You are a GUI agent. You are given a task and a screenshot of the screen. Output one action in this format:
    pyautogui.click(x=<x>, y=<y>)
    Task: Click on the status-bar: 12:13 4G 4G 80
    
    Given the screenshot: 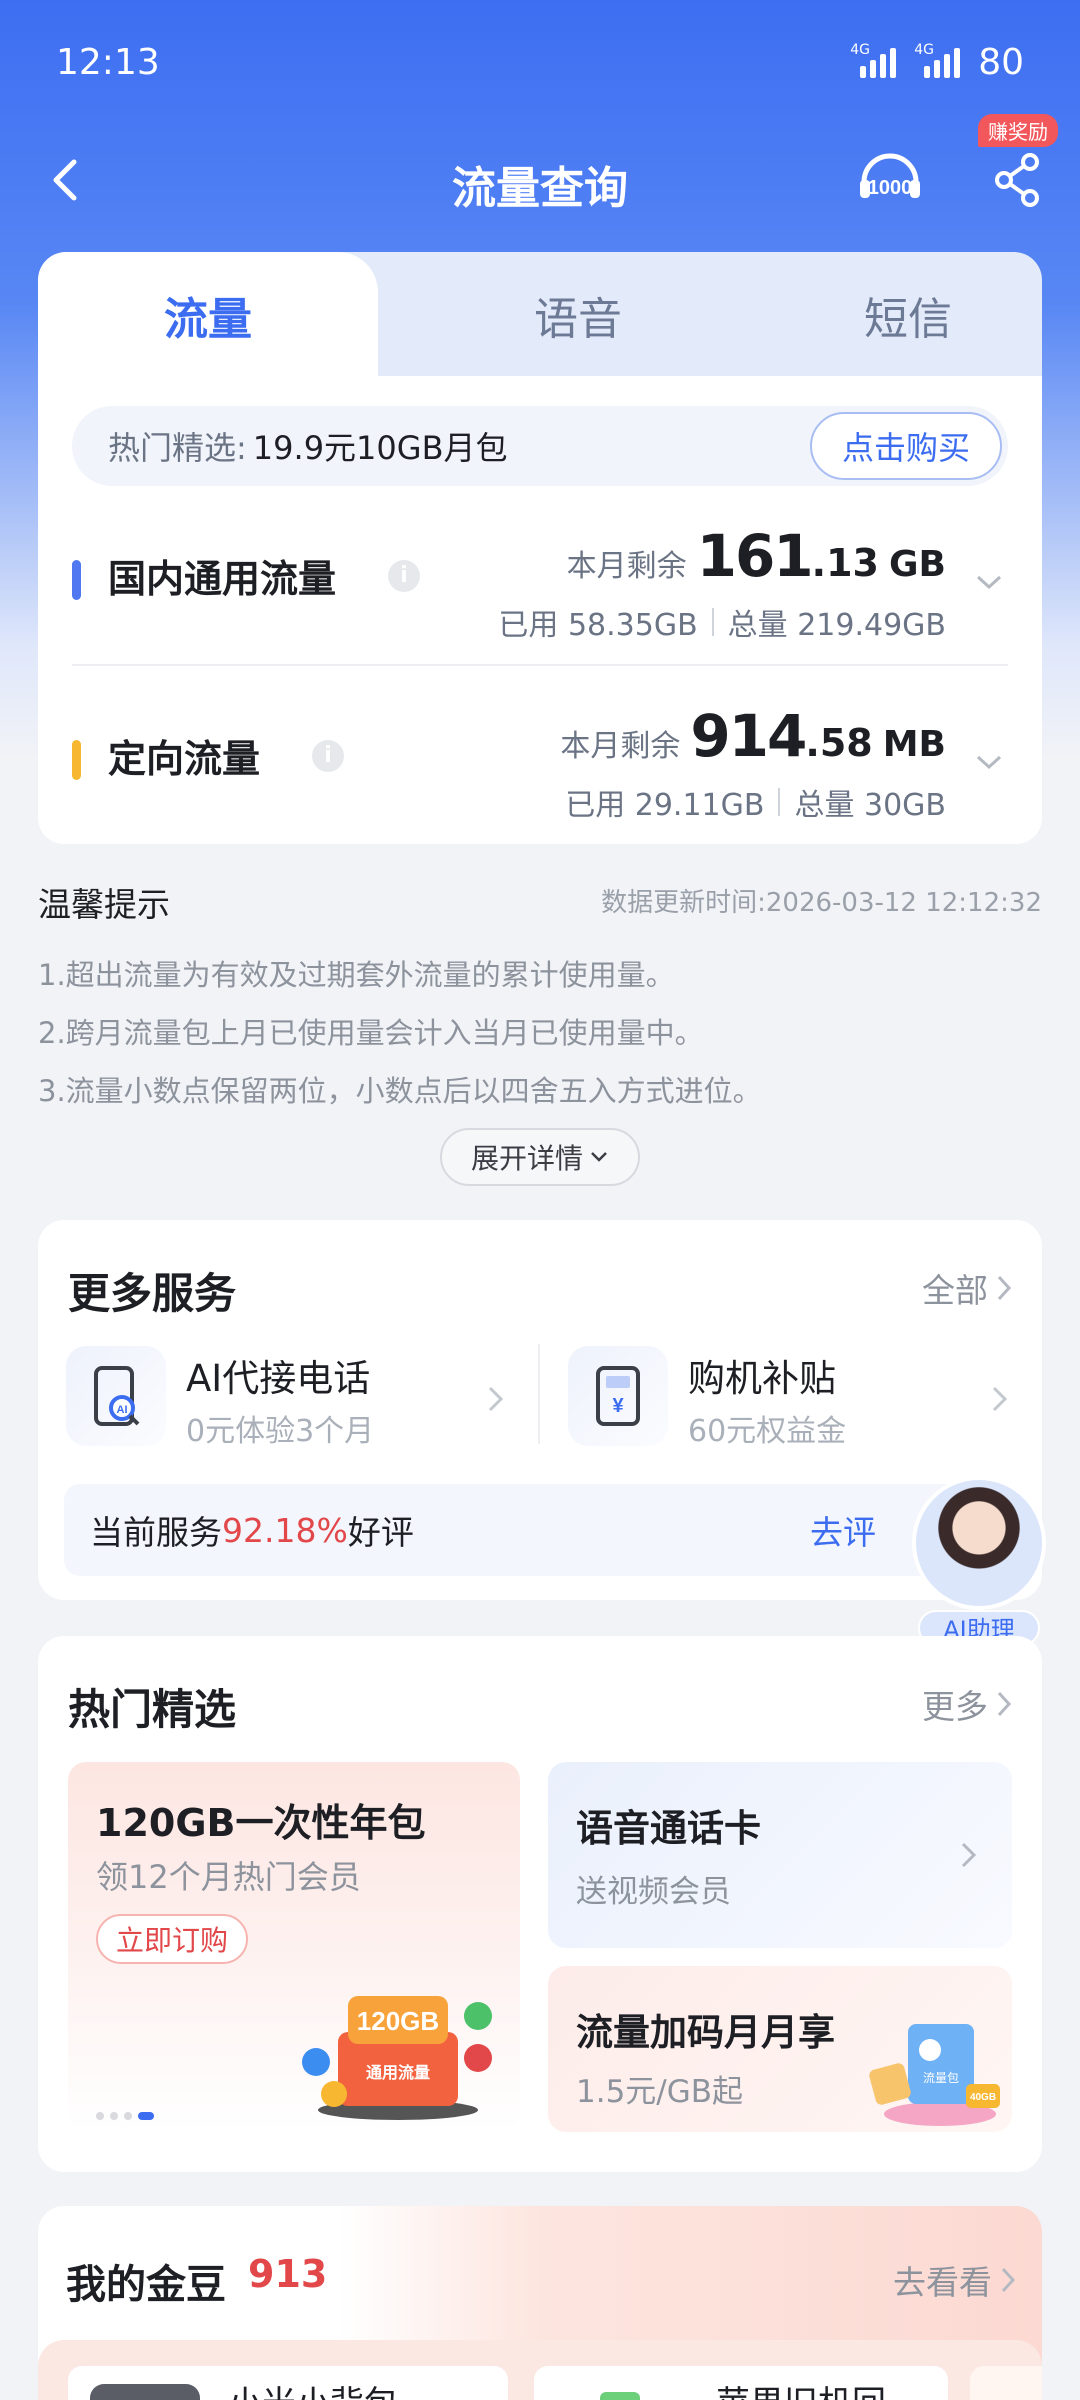 What is the action you would take?
    pyautogui.click(x=540, y=62)
    